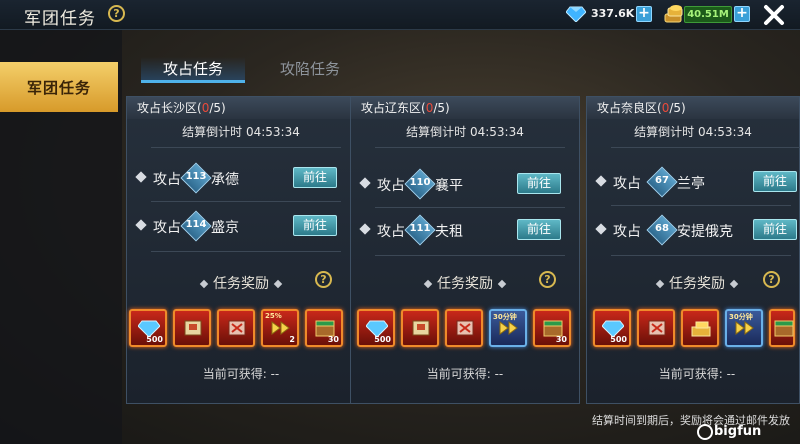 The width and height of the screenshot is (800, 444). I want to click on panel-header: 攻占奈良区(0/5), so click(693, 108).